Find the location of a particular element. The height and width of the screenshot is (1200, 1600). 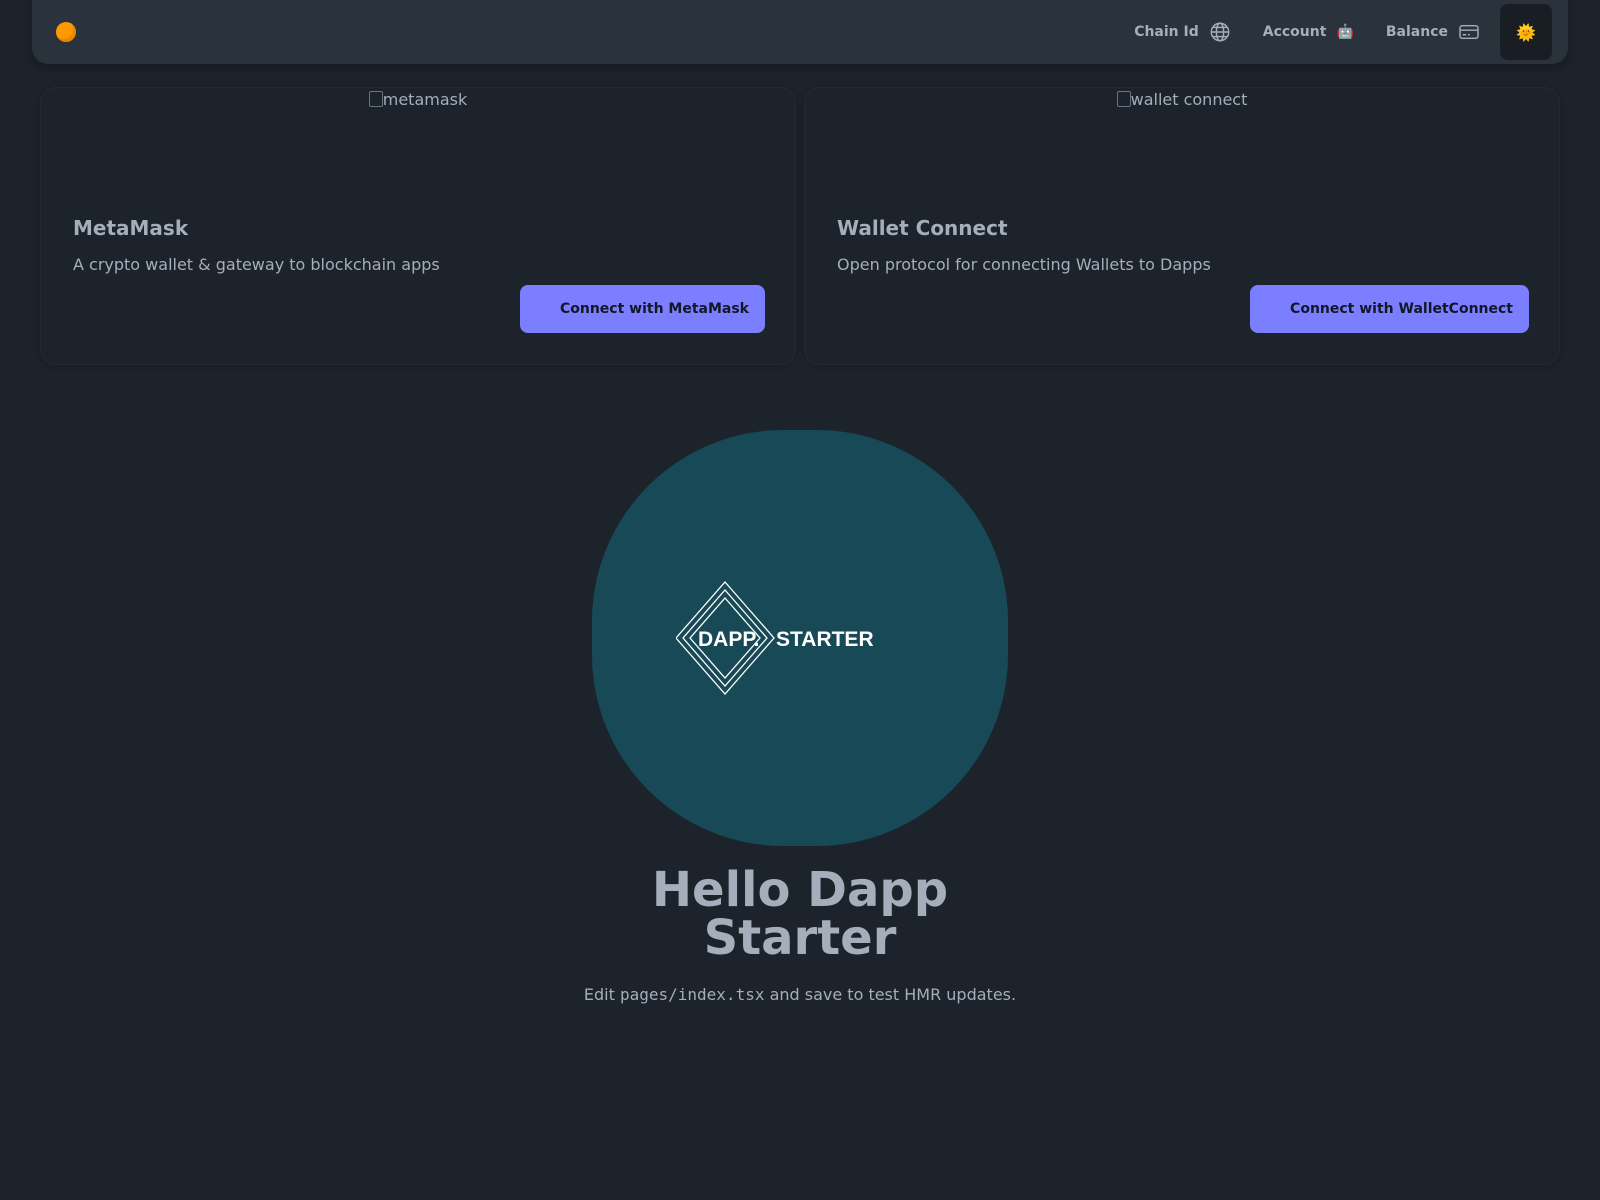

card-title: MetaMask is located at coordinates (131, 228).